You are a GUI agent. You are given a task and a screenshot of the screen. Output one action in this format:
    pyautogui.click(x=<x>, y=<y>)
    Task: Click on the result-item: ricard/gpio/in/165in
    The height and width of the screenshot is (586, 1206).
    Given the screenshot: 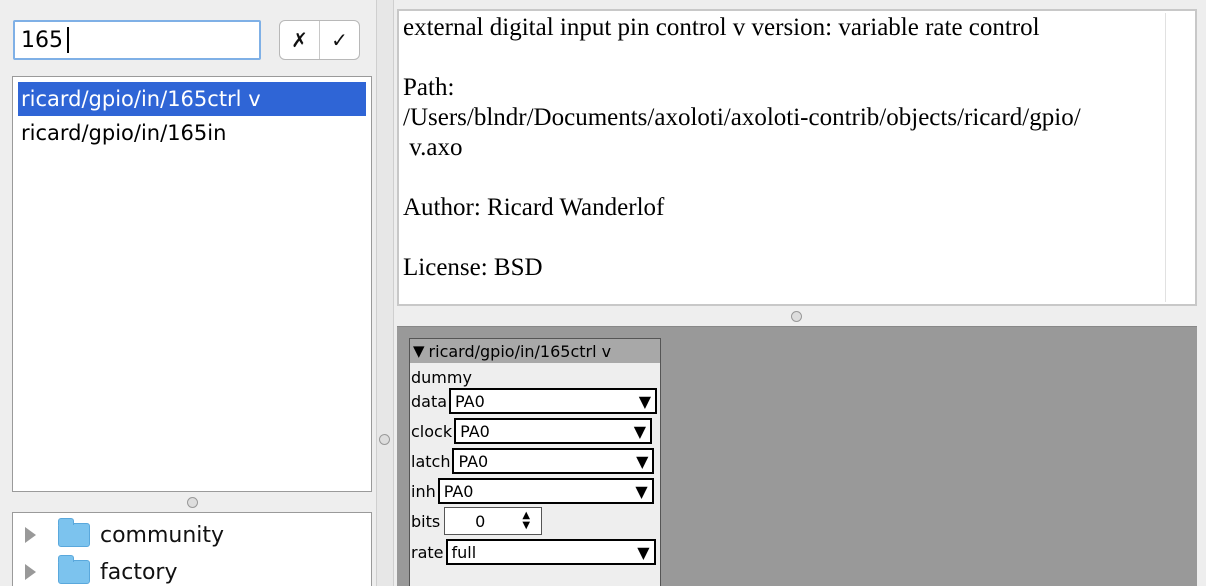 What is the action you would take?
    pyautogui.click(x=192, y=133)
    